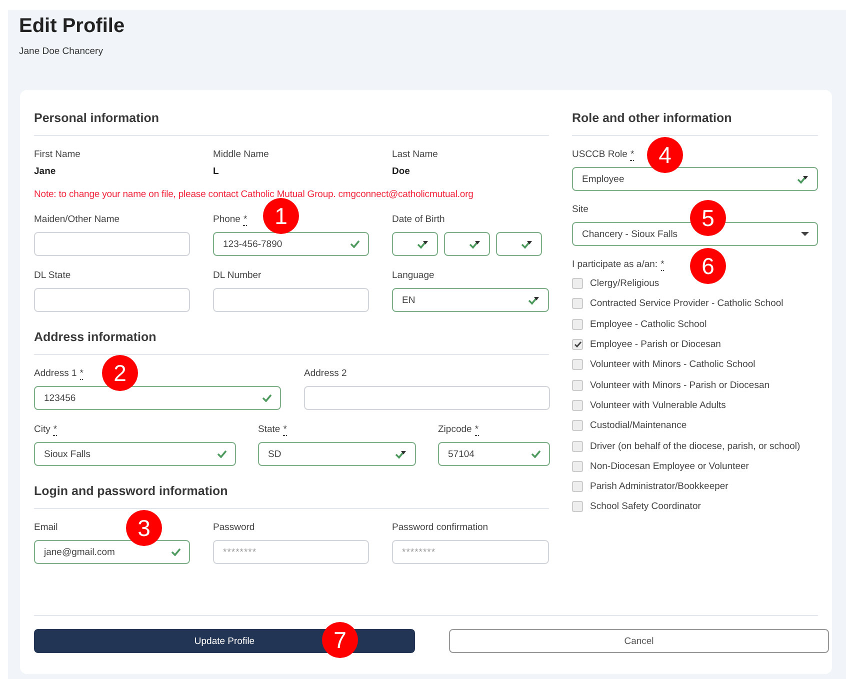  I want to click on section-heading: Address information, so click(291, 342).